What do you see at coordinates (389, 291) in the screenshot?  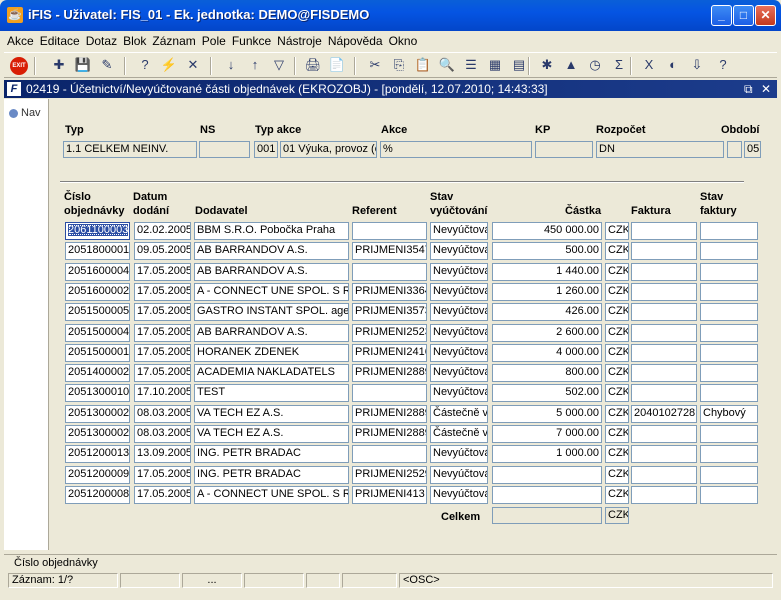 I see `cell-referent: PRIJMENI3364 D` at bounding box center [389, 291].